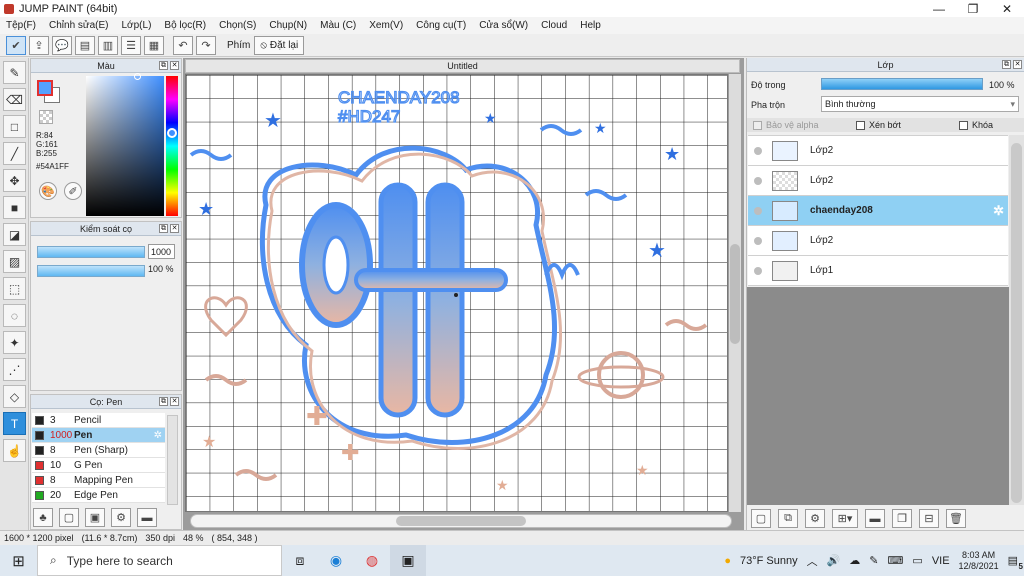 Image resolution: width=1024 pixels, height=576 pixels. I want to click on protect-alpha-checkbox, so click(757, 125).